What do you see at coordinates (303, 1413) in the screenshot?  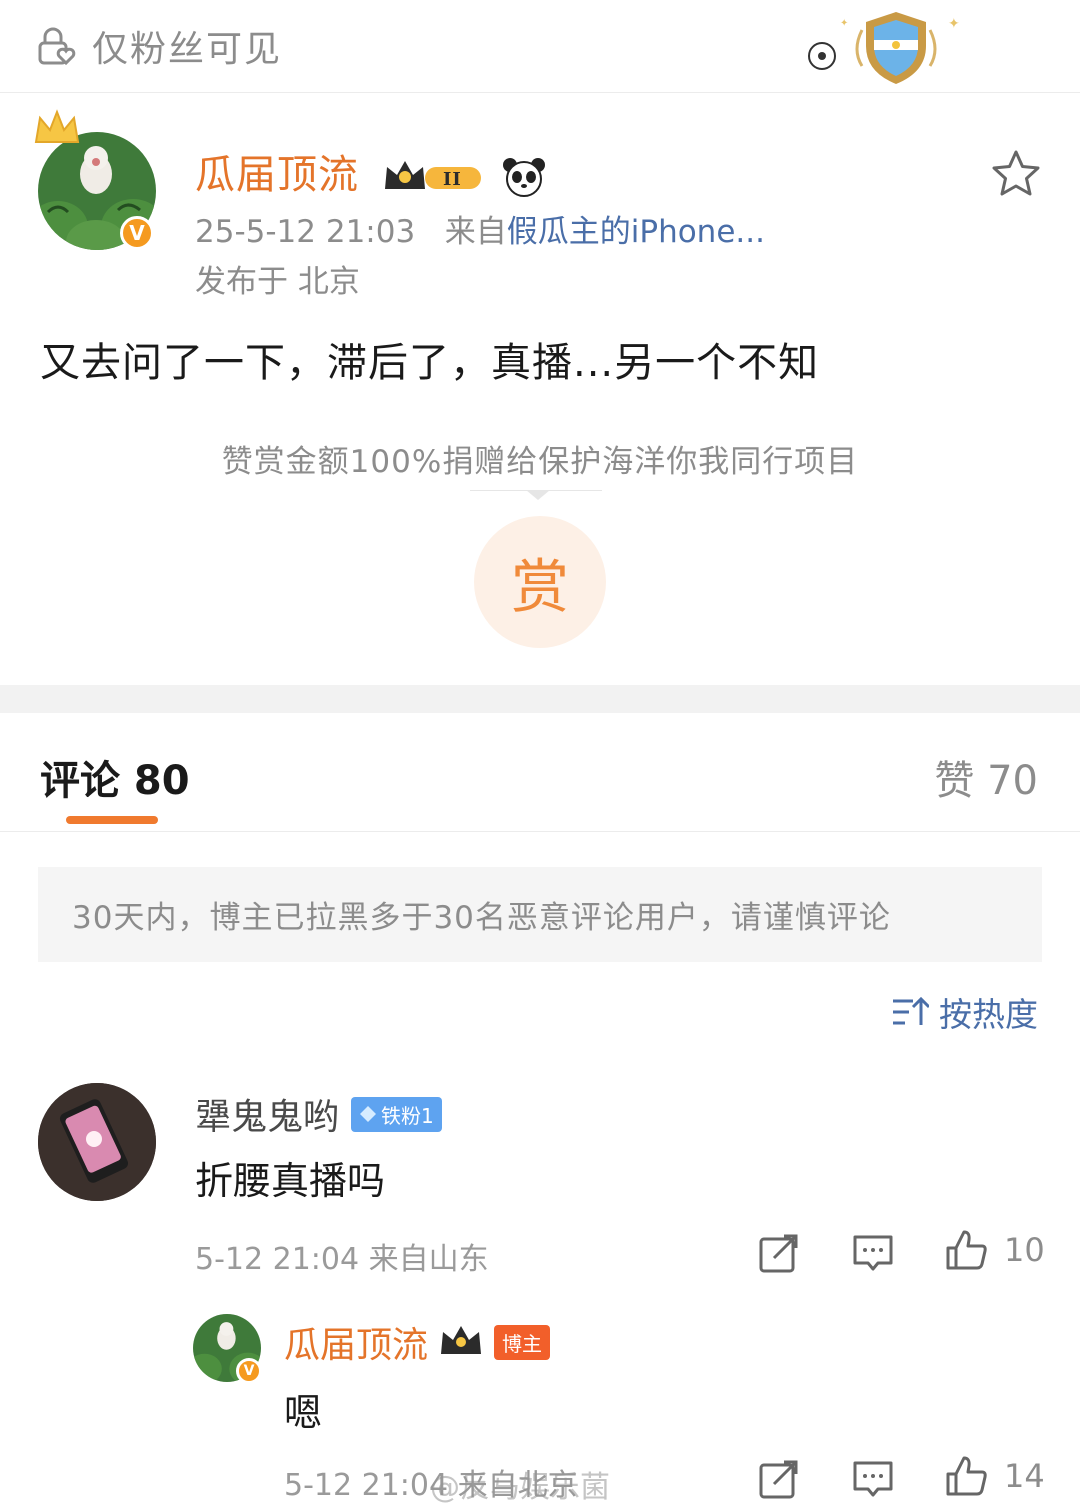 I see `reply-text: 嗯` at bounding box center [303, 1413].